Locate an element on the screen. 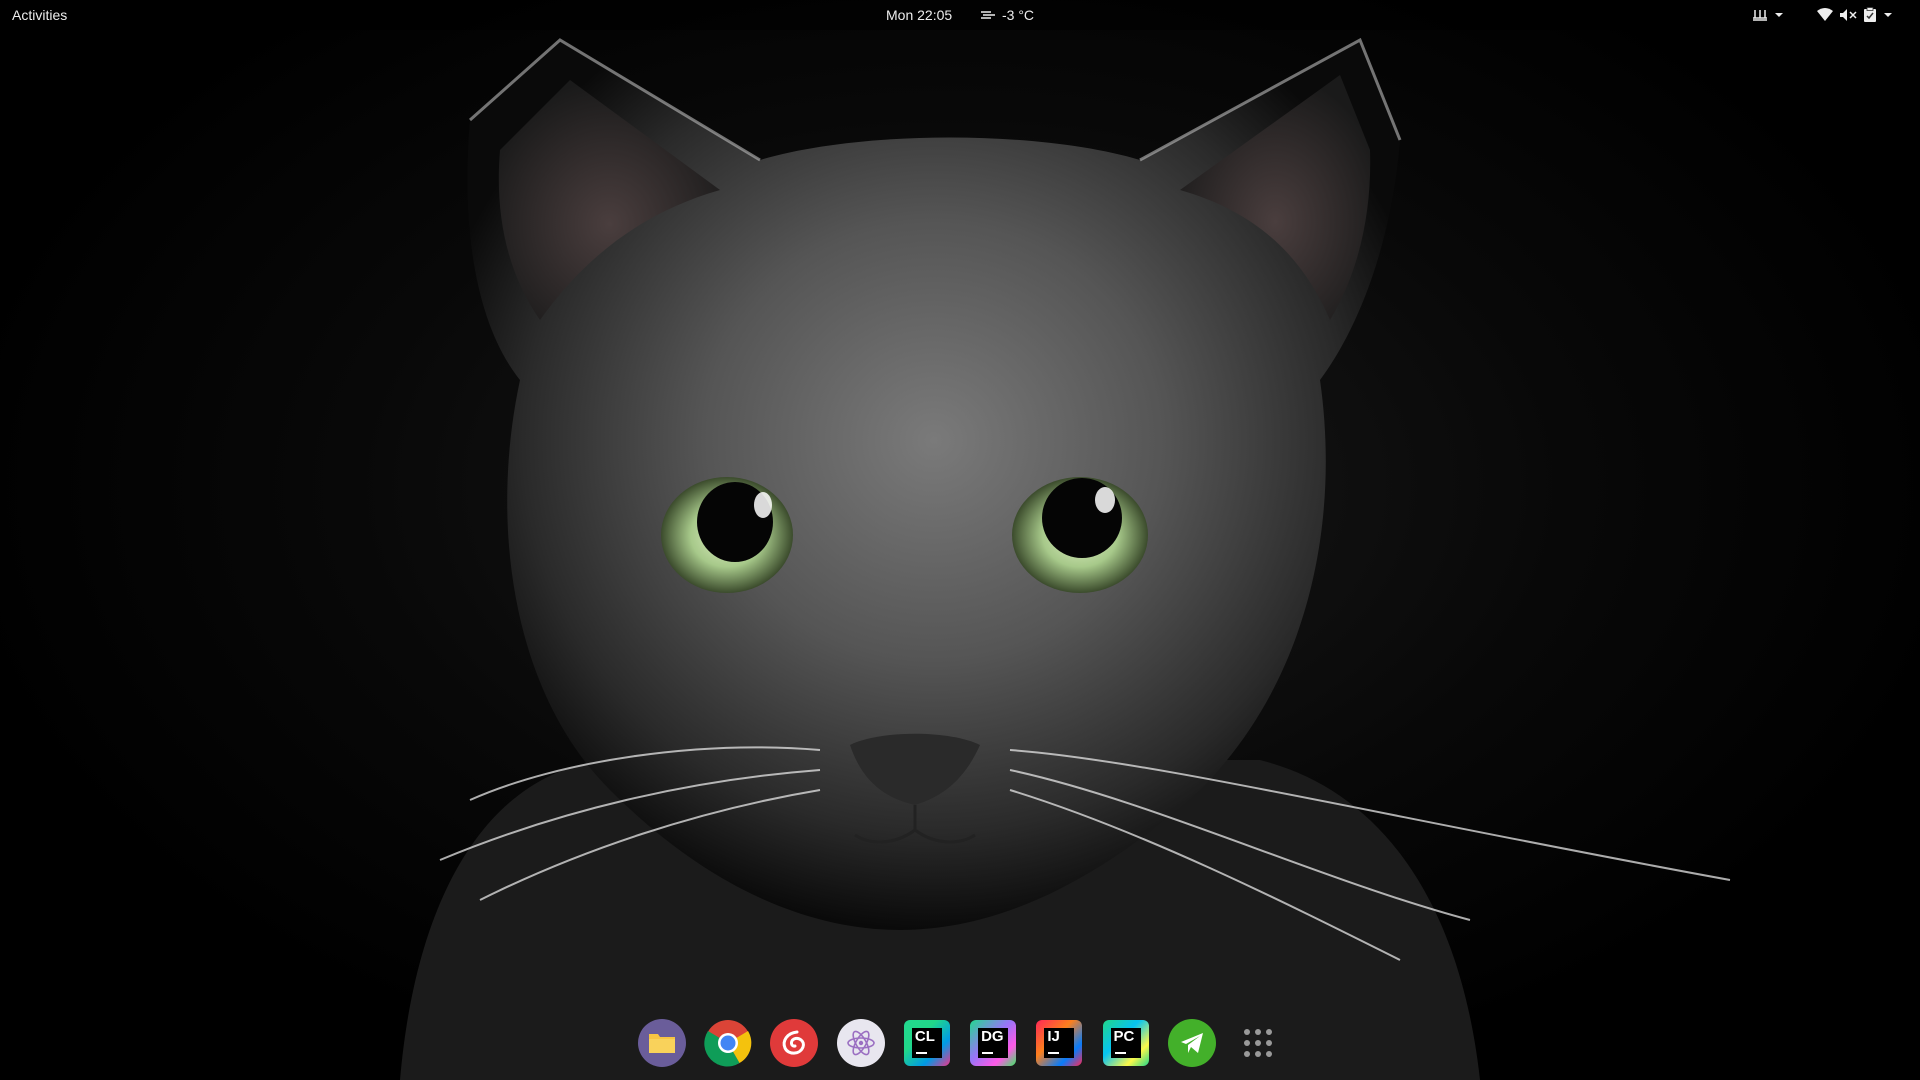 This screenshot has height=1080, width=1920. show-applications-button is located at coordinates (1258, 1043).